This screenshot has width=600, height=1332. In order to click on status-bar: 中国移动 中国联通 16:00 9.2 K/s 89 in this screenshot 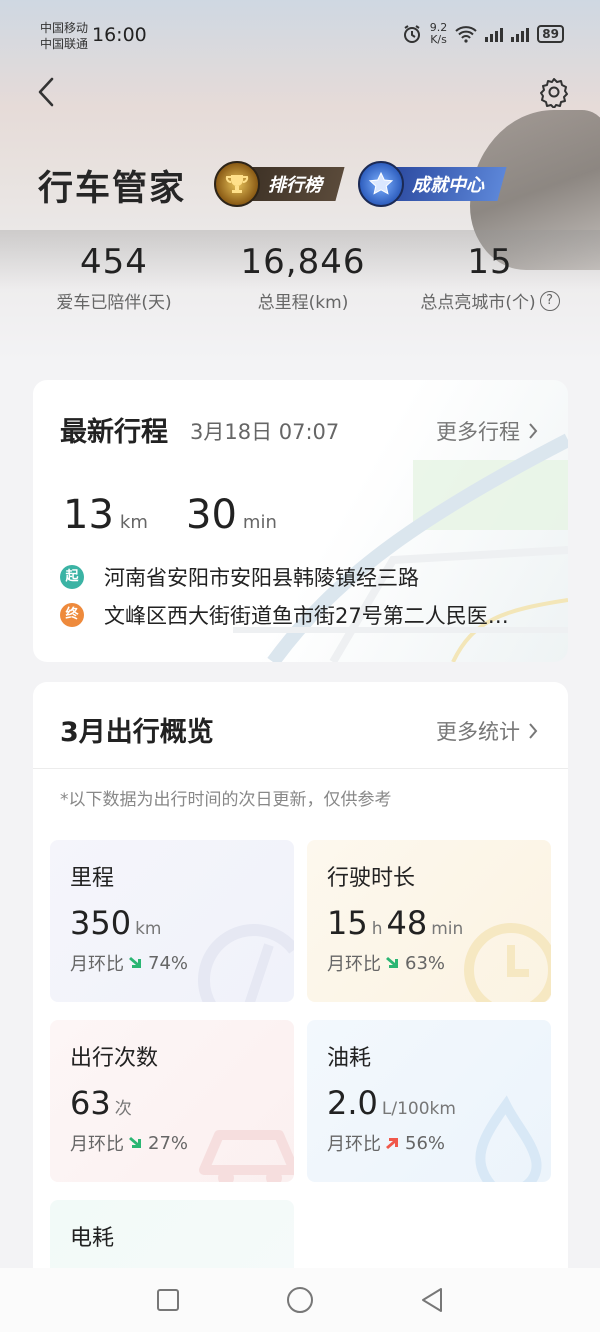, I will do `click(300, 35)`.